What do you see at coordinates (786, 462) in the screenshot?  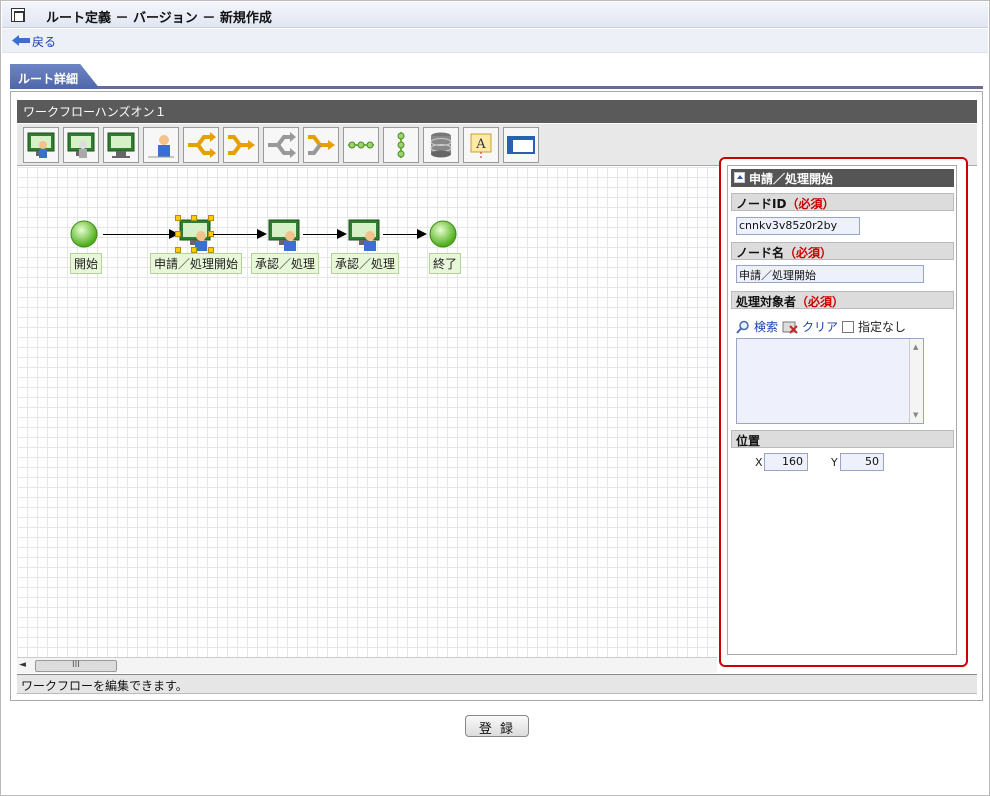 I see `x-field: 160` at bounding box center [786, 462].